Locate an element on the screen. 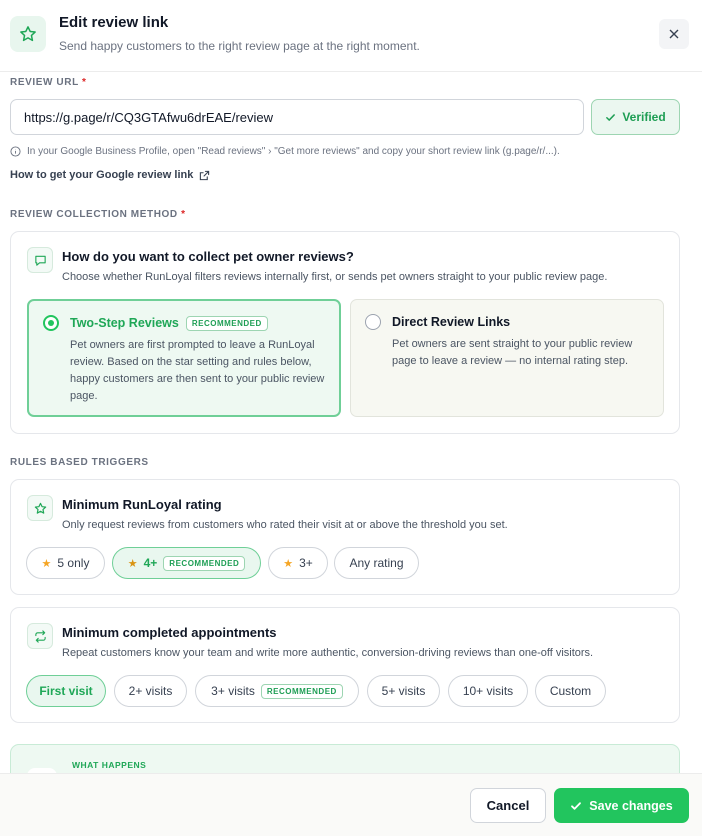 This screenshot has height=836, width=702. visits-chip-first: First visit is located at coordinates (66, 691).